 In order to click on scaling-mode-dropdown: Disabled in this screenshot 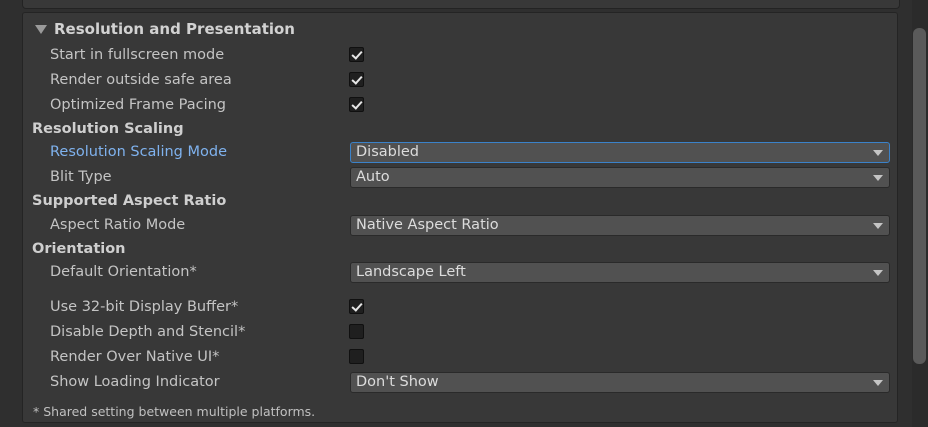, I will do `click(620, 152)`.